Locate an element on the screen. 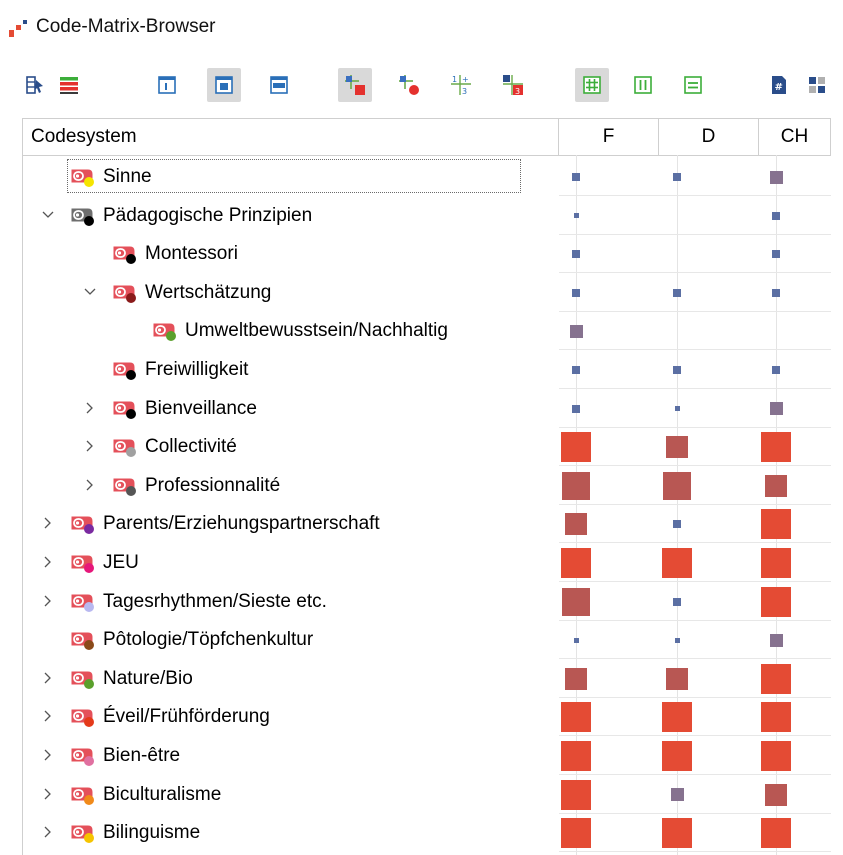  count-button: # is located at coordinates (779, 85).